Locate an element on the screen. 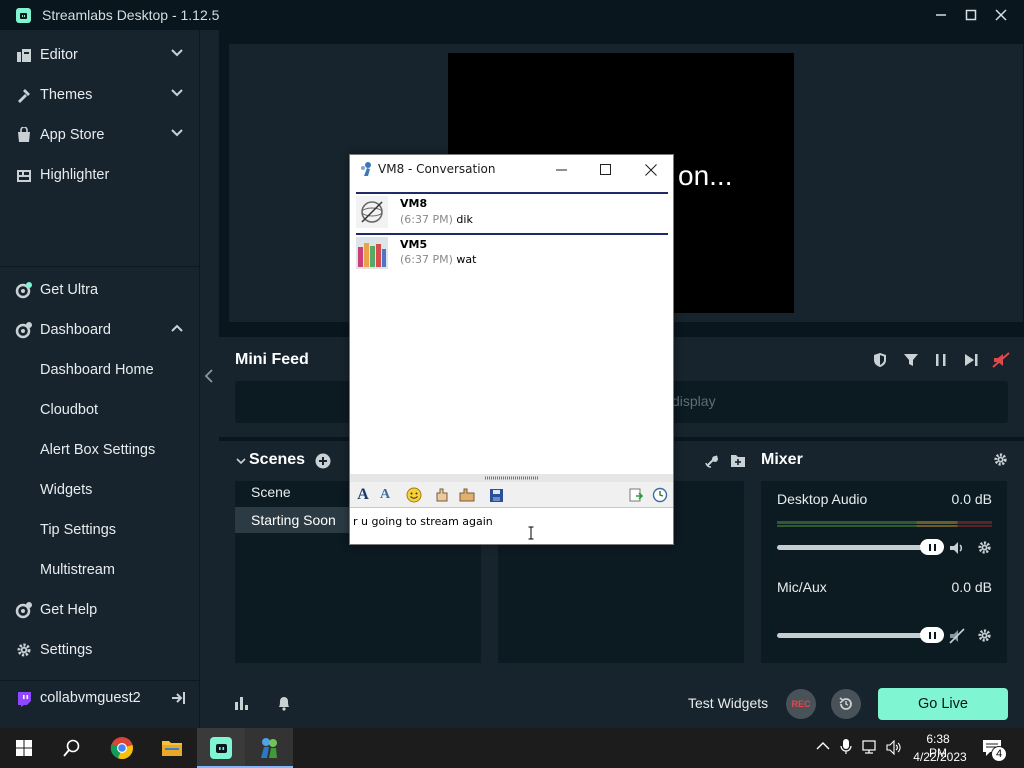 This screenshot has height=768, width=1024. mixer-title: Mixer is located at coordinates (782, 459).